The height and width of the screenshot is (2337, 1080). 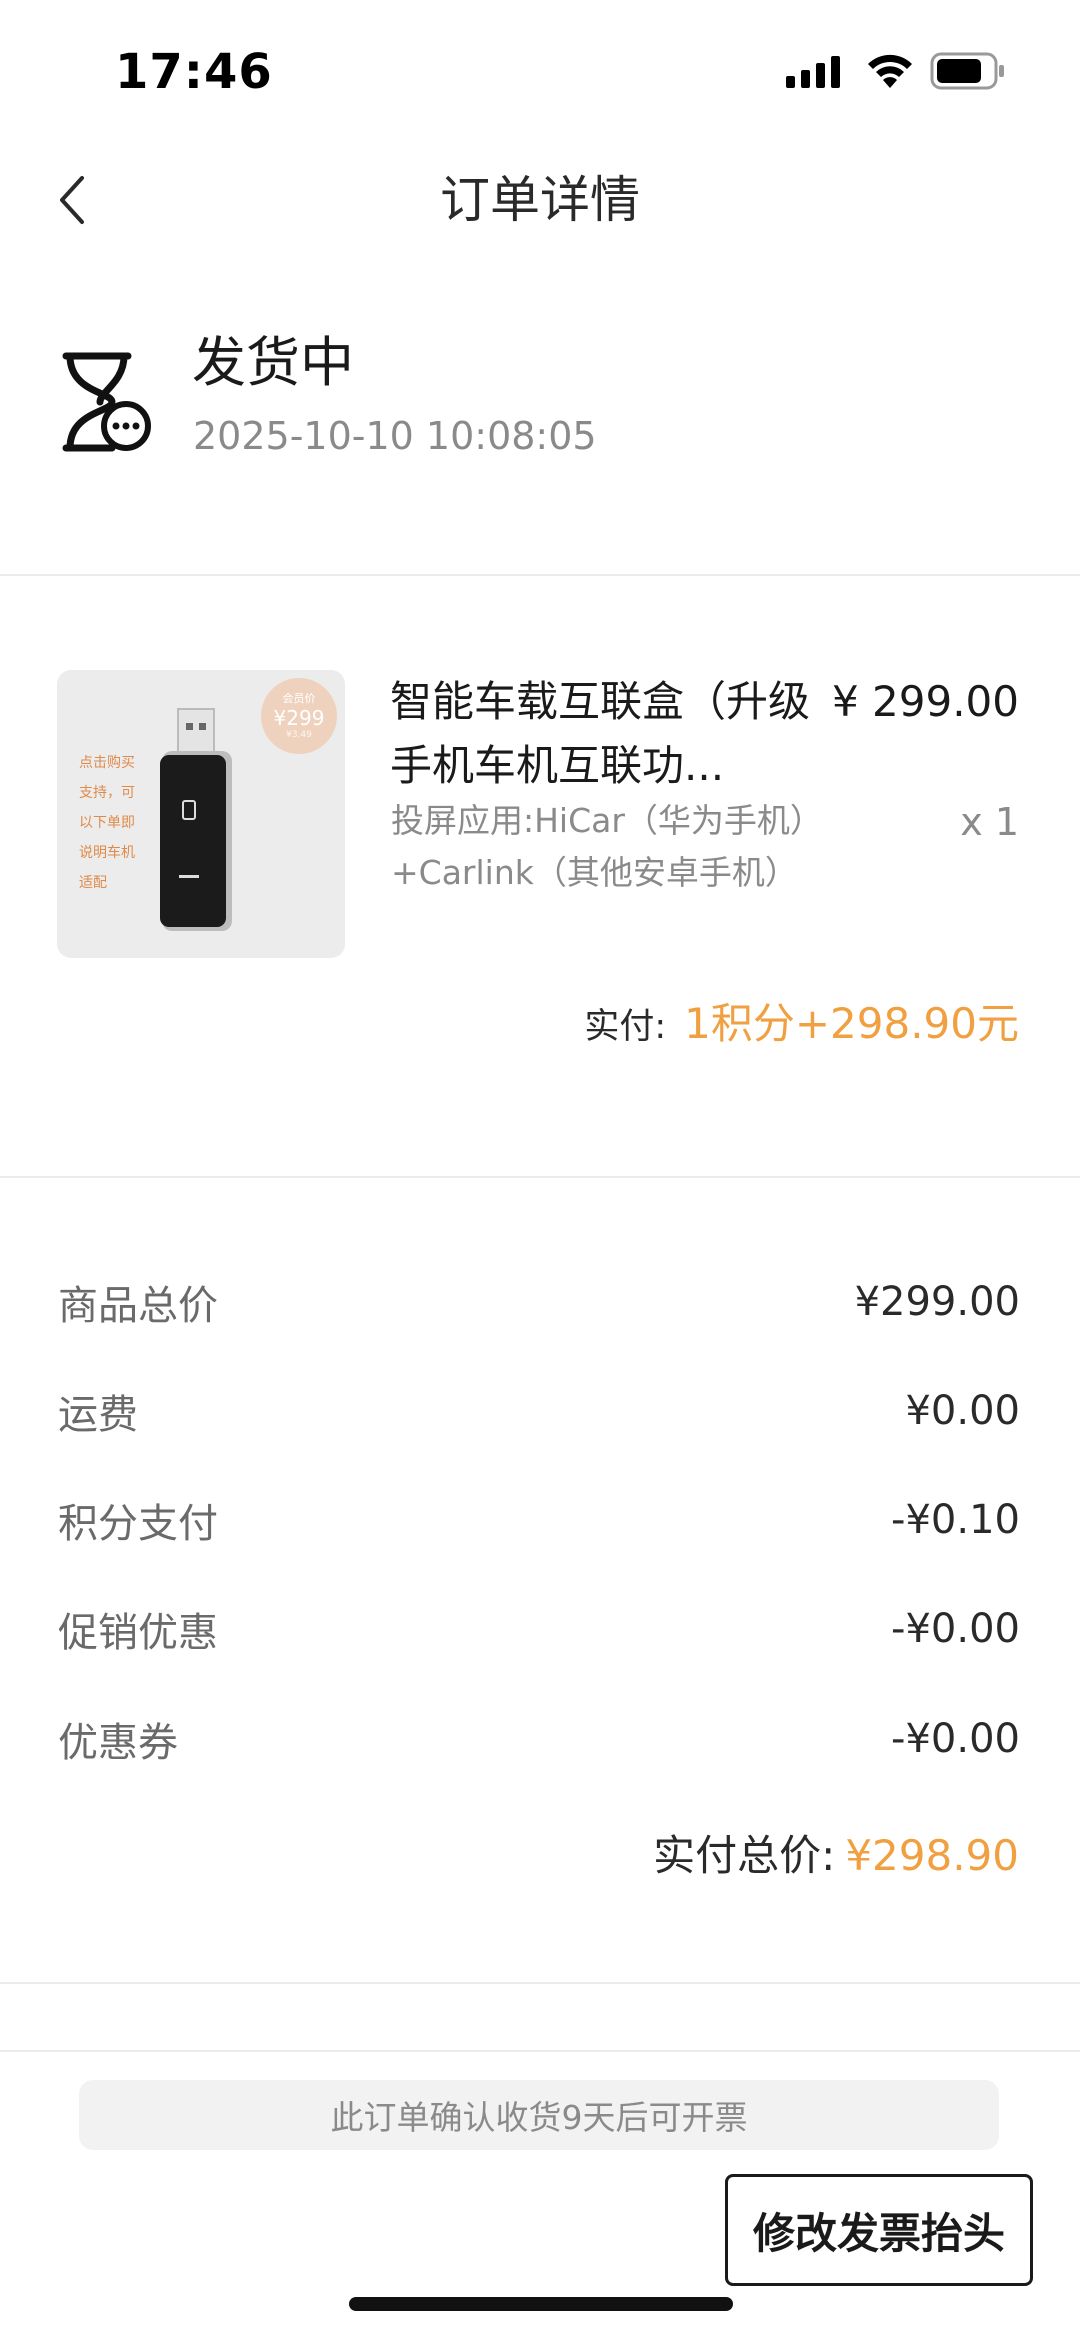 What do you see at coordinates (395, 436) in the screenshot?
I see `order-status-time: 2025-10-10 10:08:05` at bounding box center [395, 436].